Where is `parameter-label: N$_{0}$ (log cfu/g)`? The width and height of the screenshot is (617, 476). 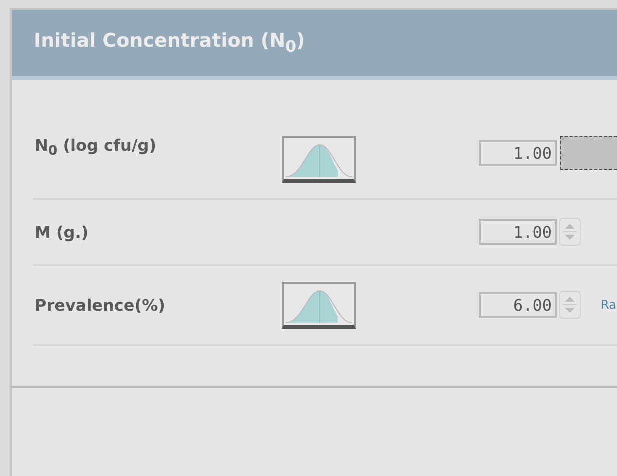
parameter-label: N$_{0}$ (log cfu/g) is located at coordinates (96, 148).